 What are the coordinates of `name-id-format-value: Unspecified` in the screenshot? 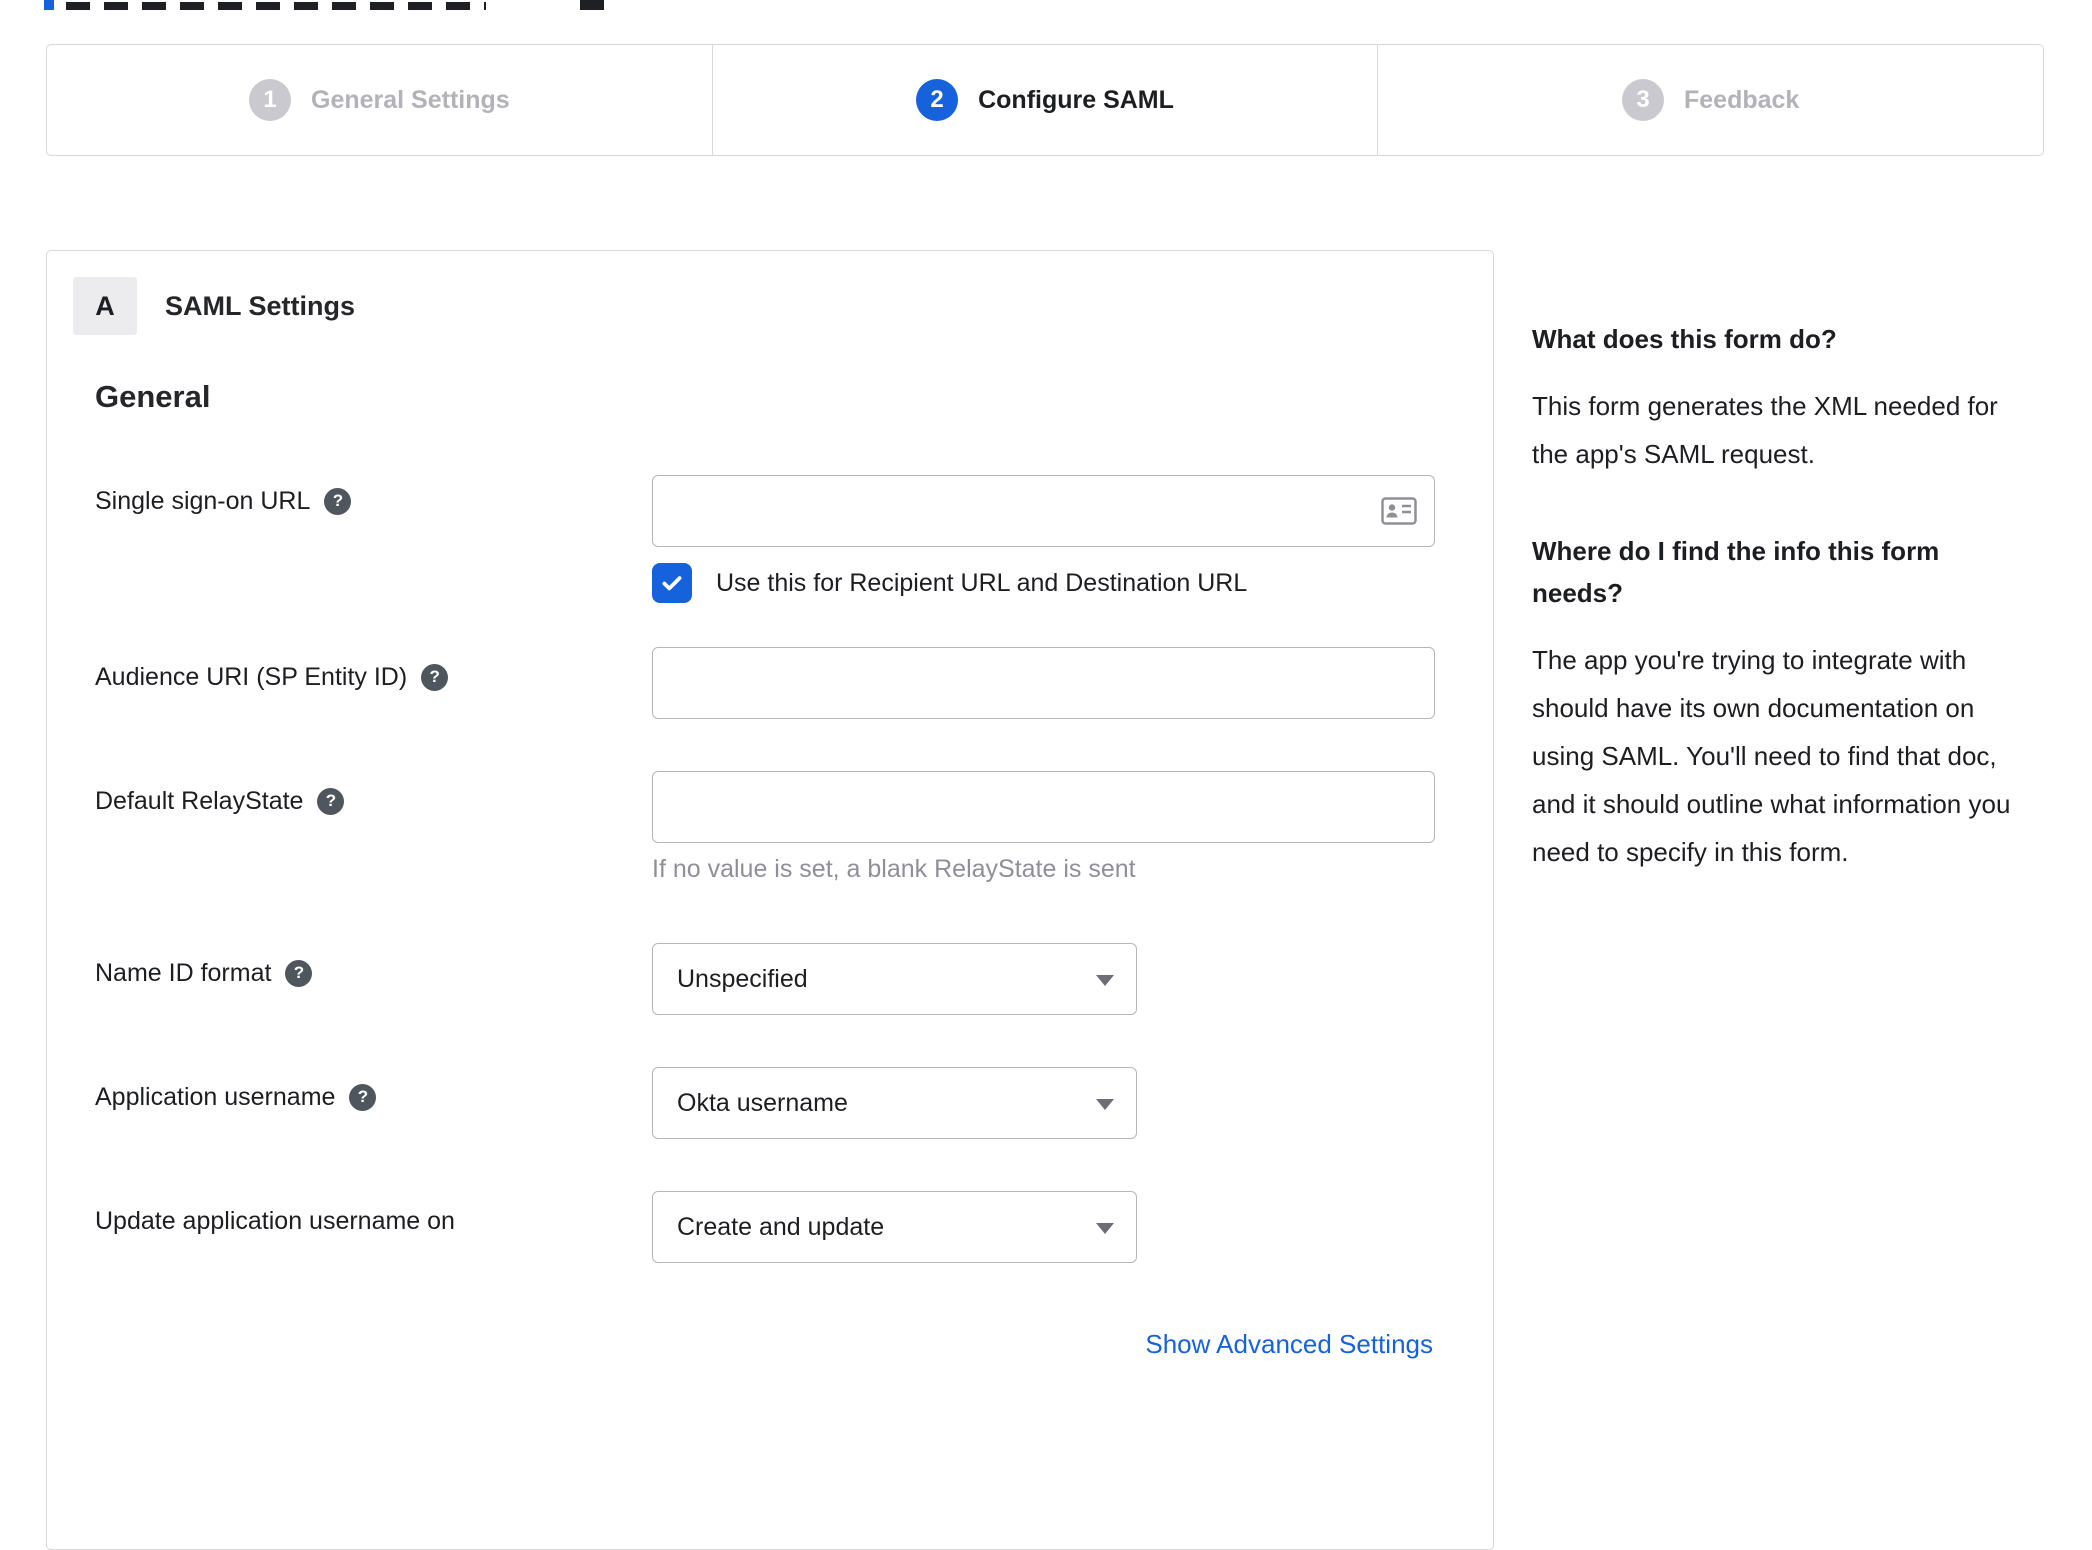 It's located at (742, 978).